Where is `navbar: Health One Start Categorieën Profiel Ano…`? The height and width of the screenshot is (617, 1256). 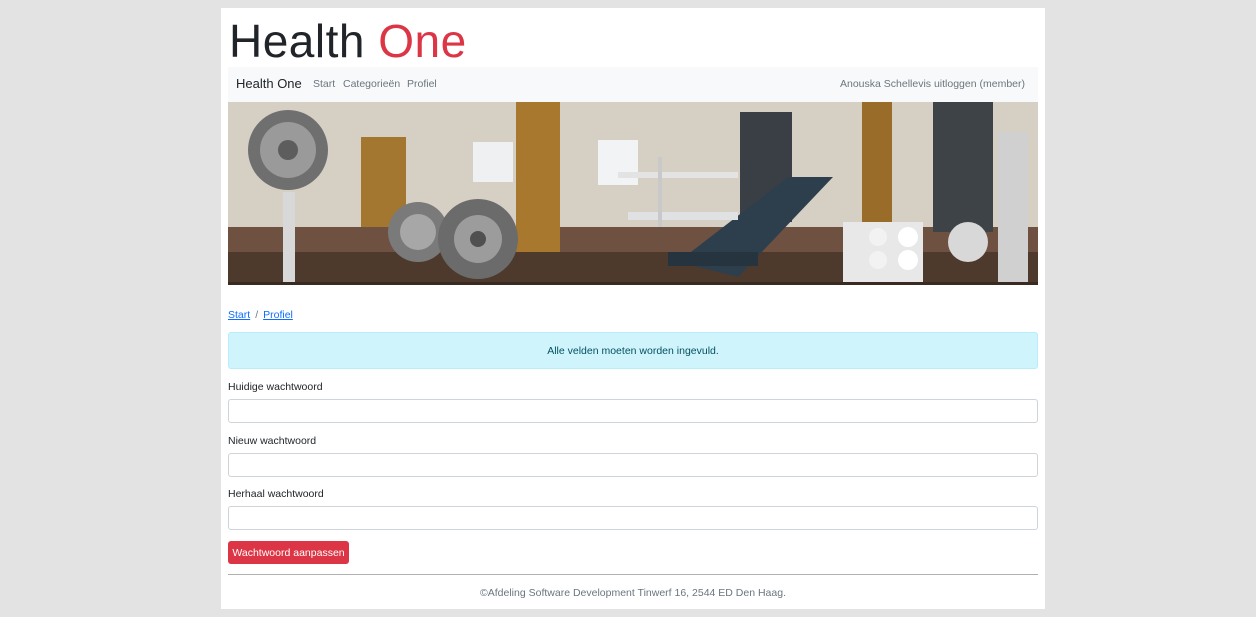
navbar: Health One Start Categorieën Profiel Ano… is located at coordinates (633, 84).